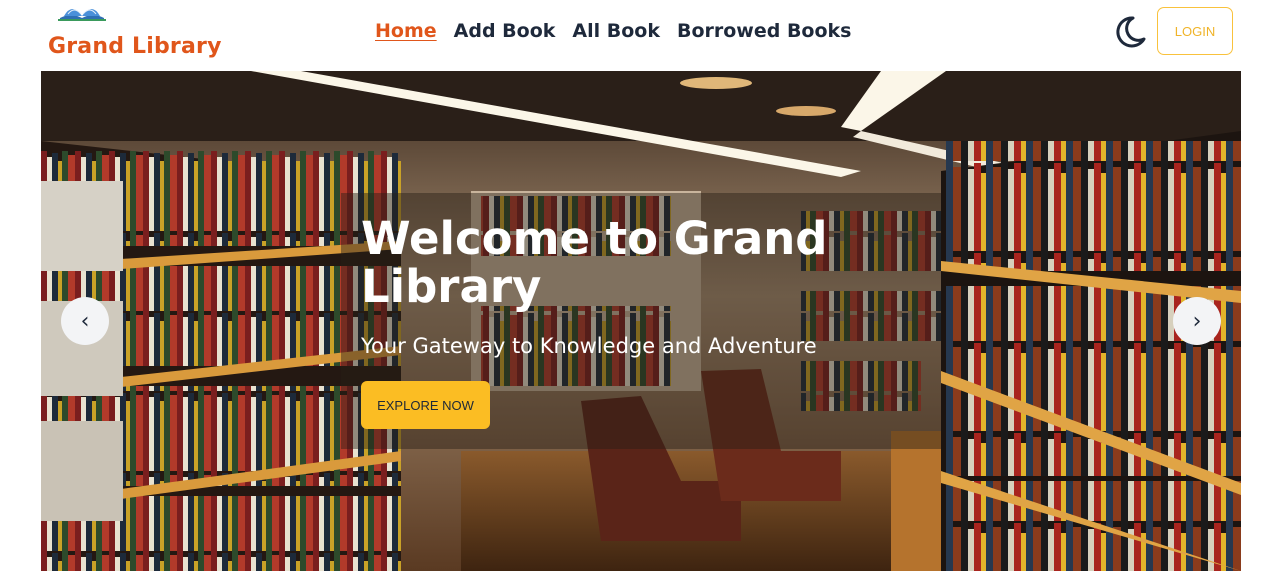 This screenshot has width=1285, height=585. I want to click on login-button: LOGIN, so click(1195, 31).